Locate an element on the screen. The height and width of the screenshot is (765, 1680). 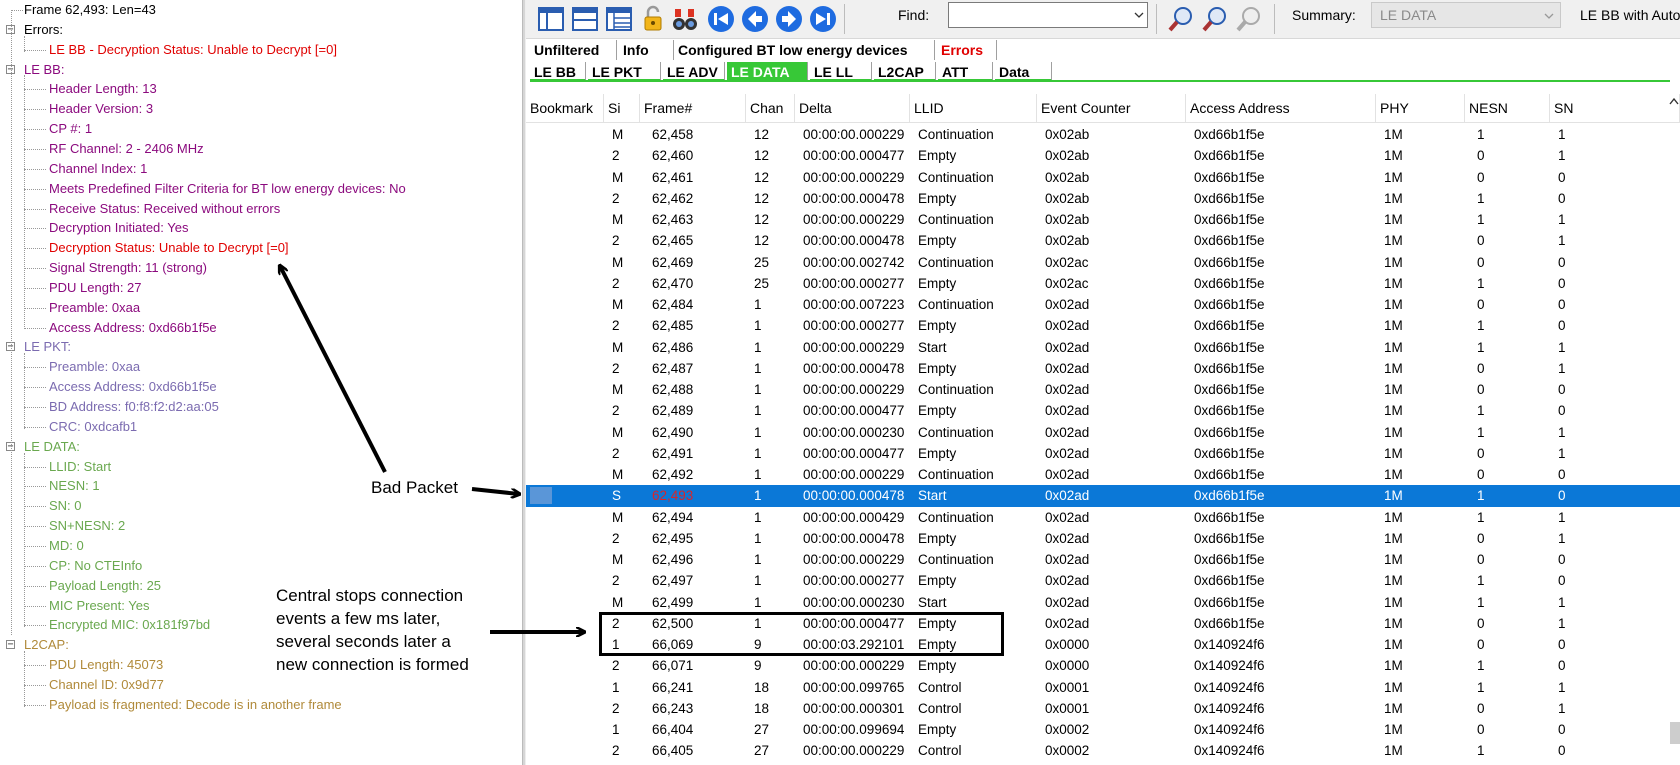
scroll-up-icon is located at coordinates (1674, 108).